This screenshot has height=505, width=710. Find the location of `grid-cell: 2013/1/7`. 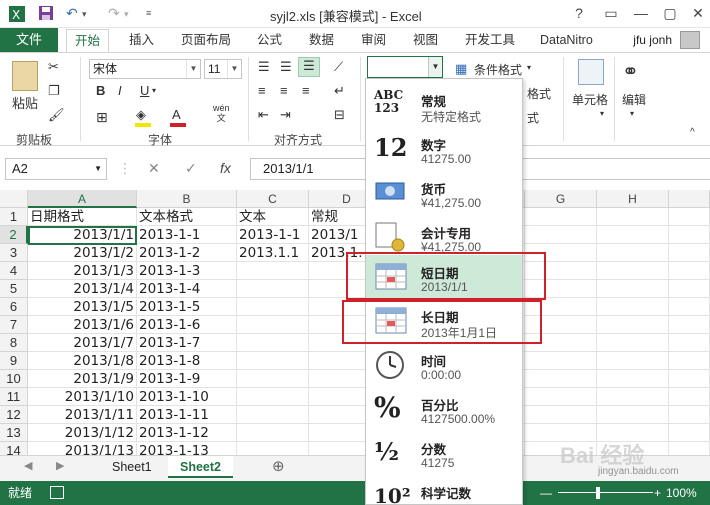

grid-cell: 2013/1/7 is located at coordinates (82, 343).